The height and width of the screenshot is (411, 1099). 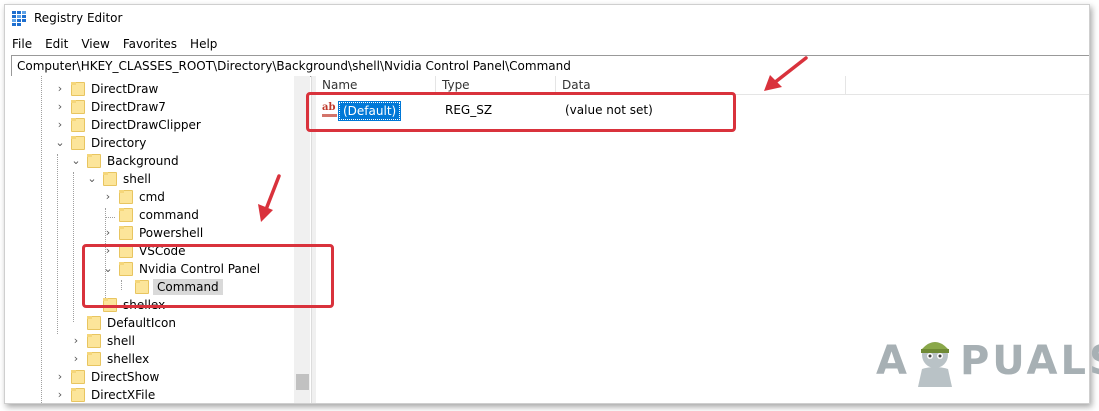 I want to click on tree-item-directdraw: › DirectDraw, so click(x=106, y=89).